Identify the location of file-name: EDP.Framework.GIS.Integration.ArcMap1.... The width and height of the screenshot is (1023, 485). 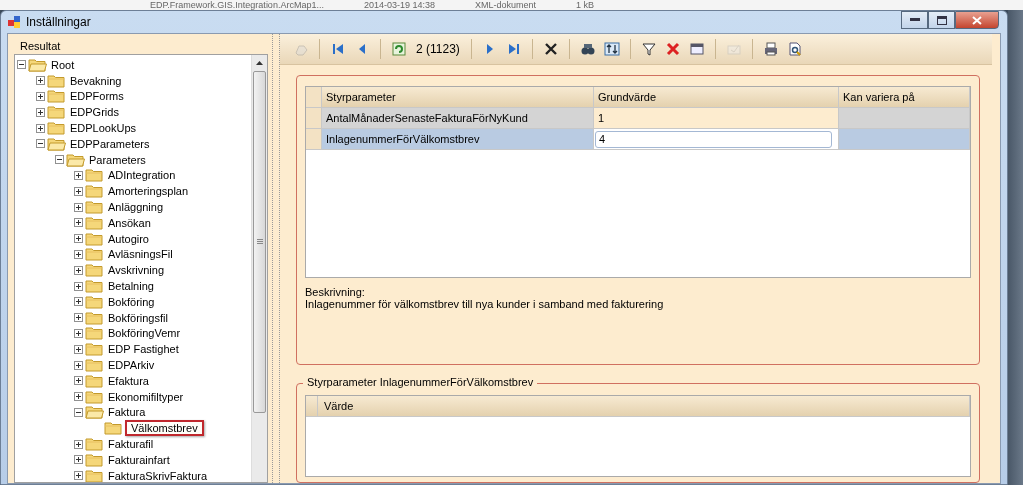
(237, 5).